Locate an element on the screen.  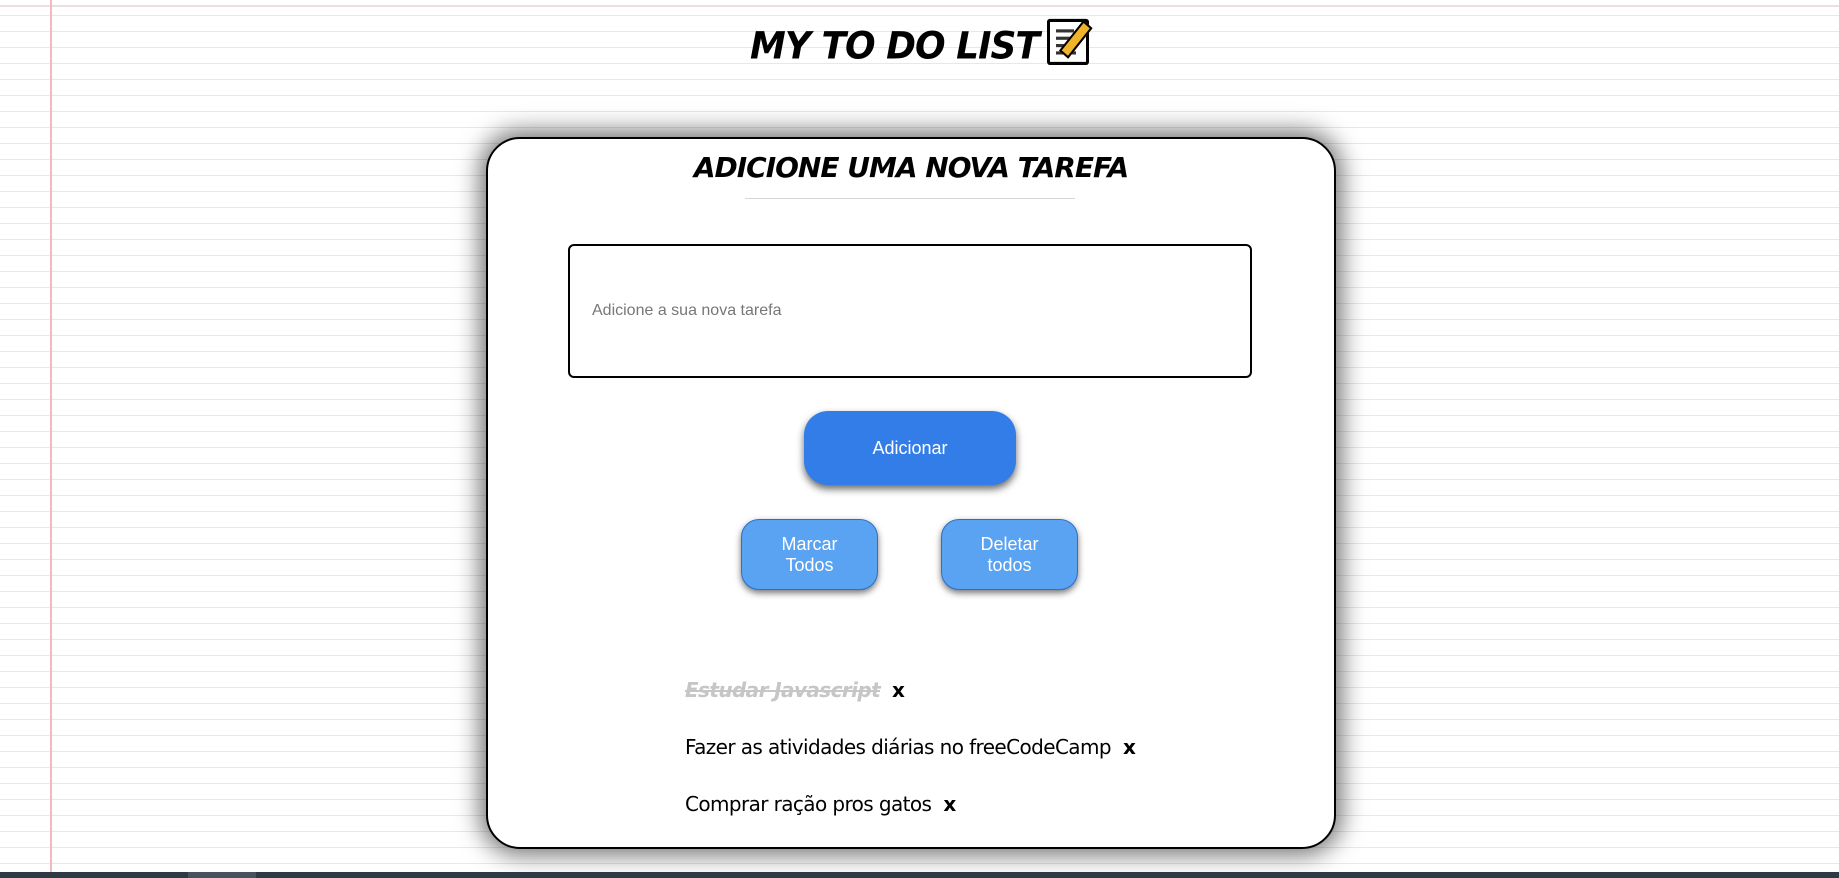
page-title-container: MY TO DO LIST is located at coordinates (919, 43).